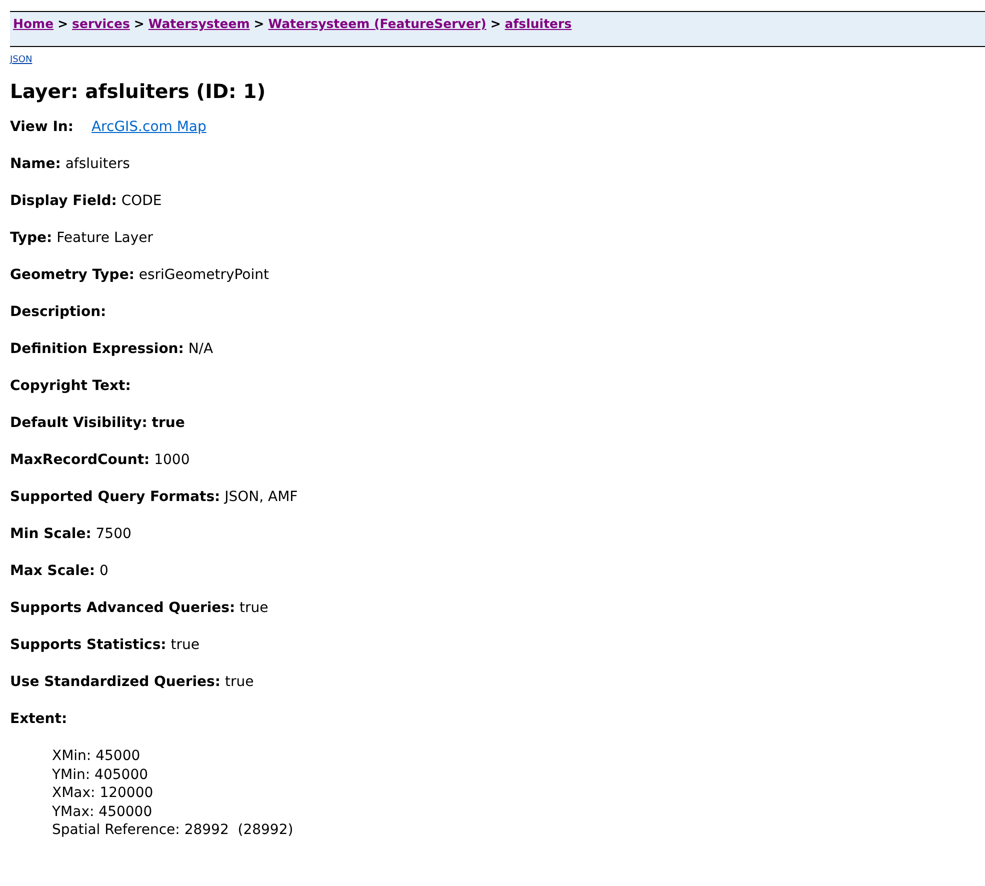 The height and width of the screenshot is (886, 985). I want to click on property-line: Name: afsluiters, so click(70, 164).